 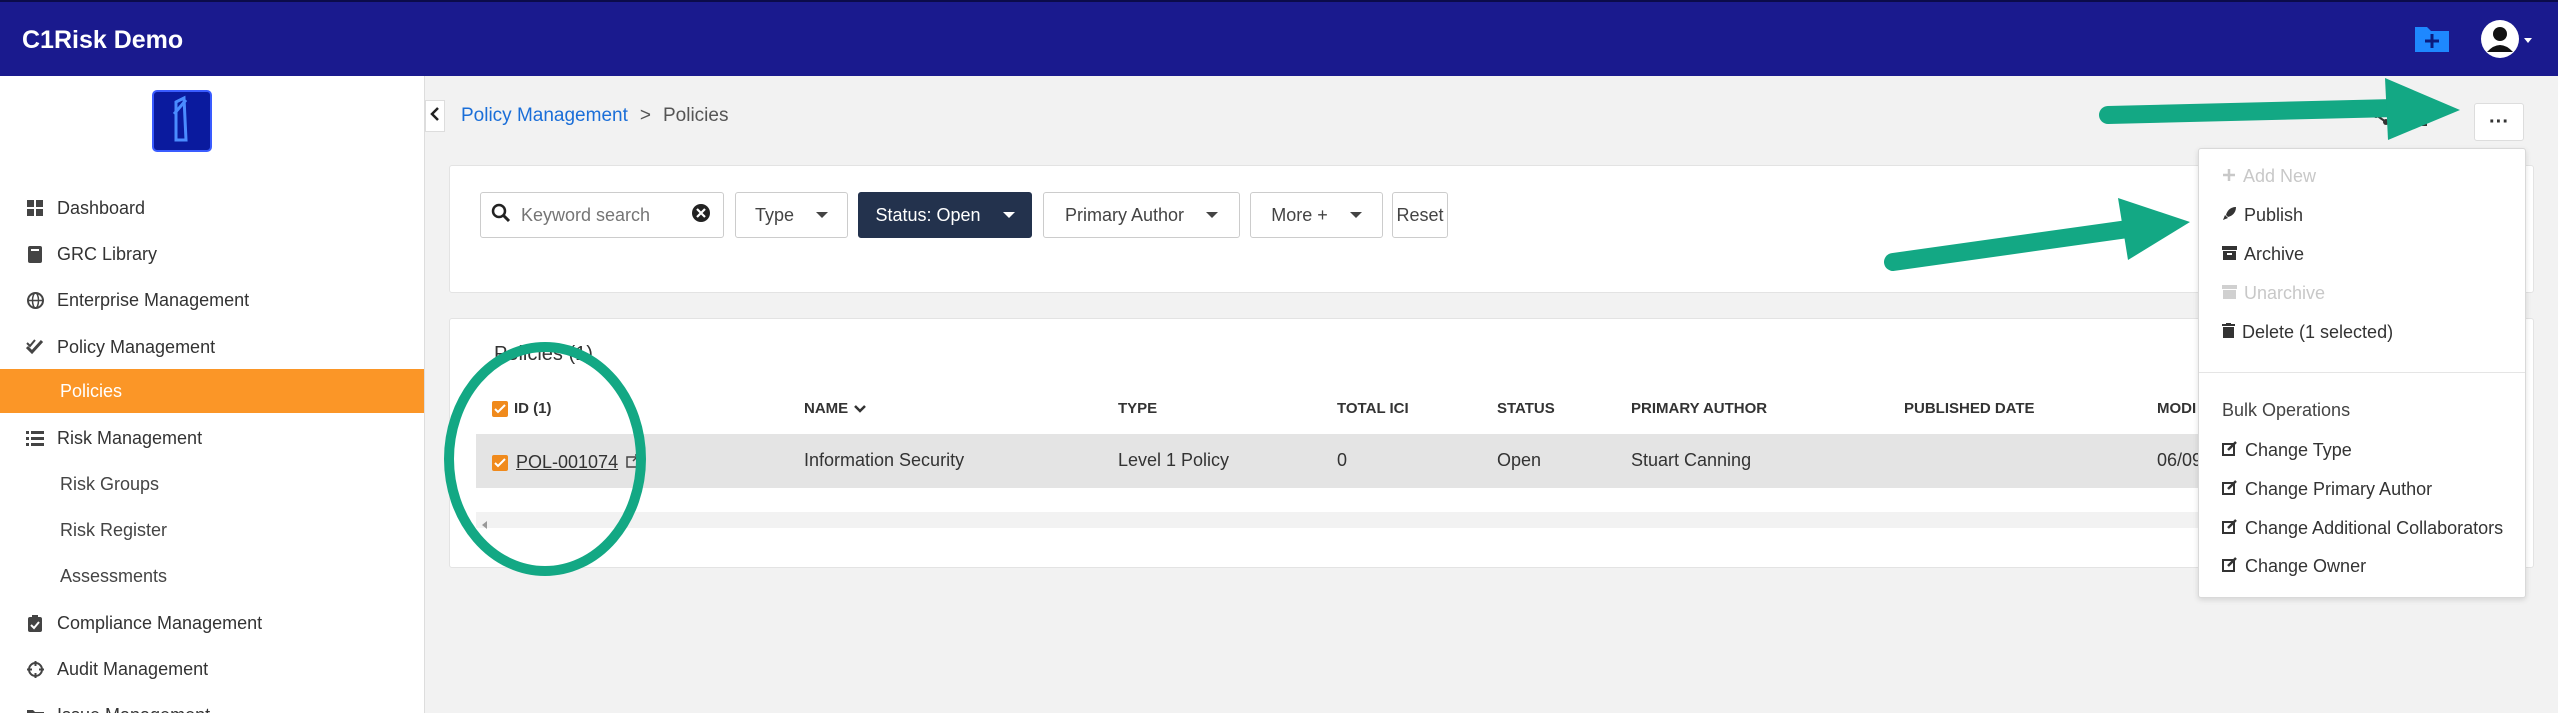 I want to click on column-header-primary-author: PRIMARY AUTHOR, so click(x=1699, y=408).